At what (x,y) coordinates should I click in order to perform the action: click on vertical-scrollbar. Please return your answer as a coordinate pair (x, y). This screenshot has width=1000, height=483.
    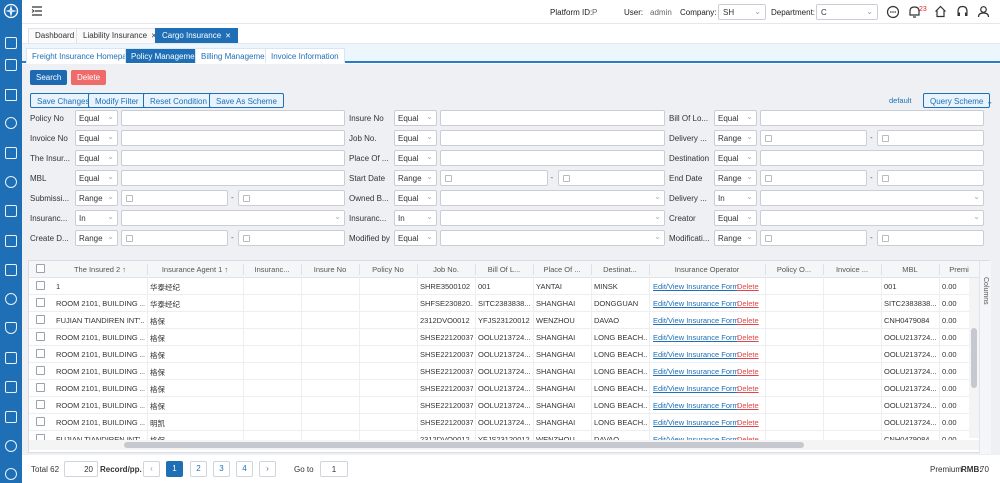
    Looking at the image, I should click on (974, 358).